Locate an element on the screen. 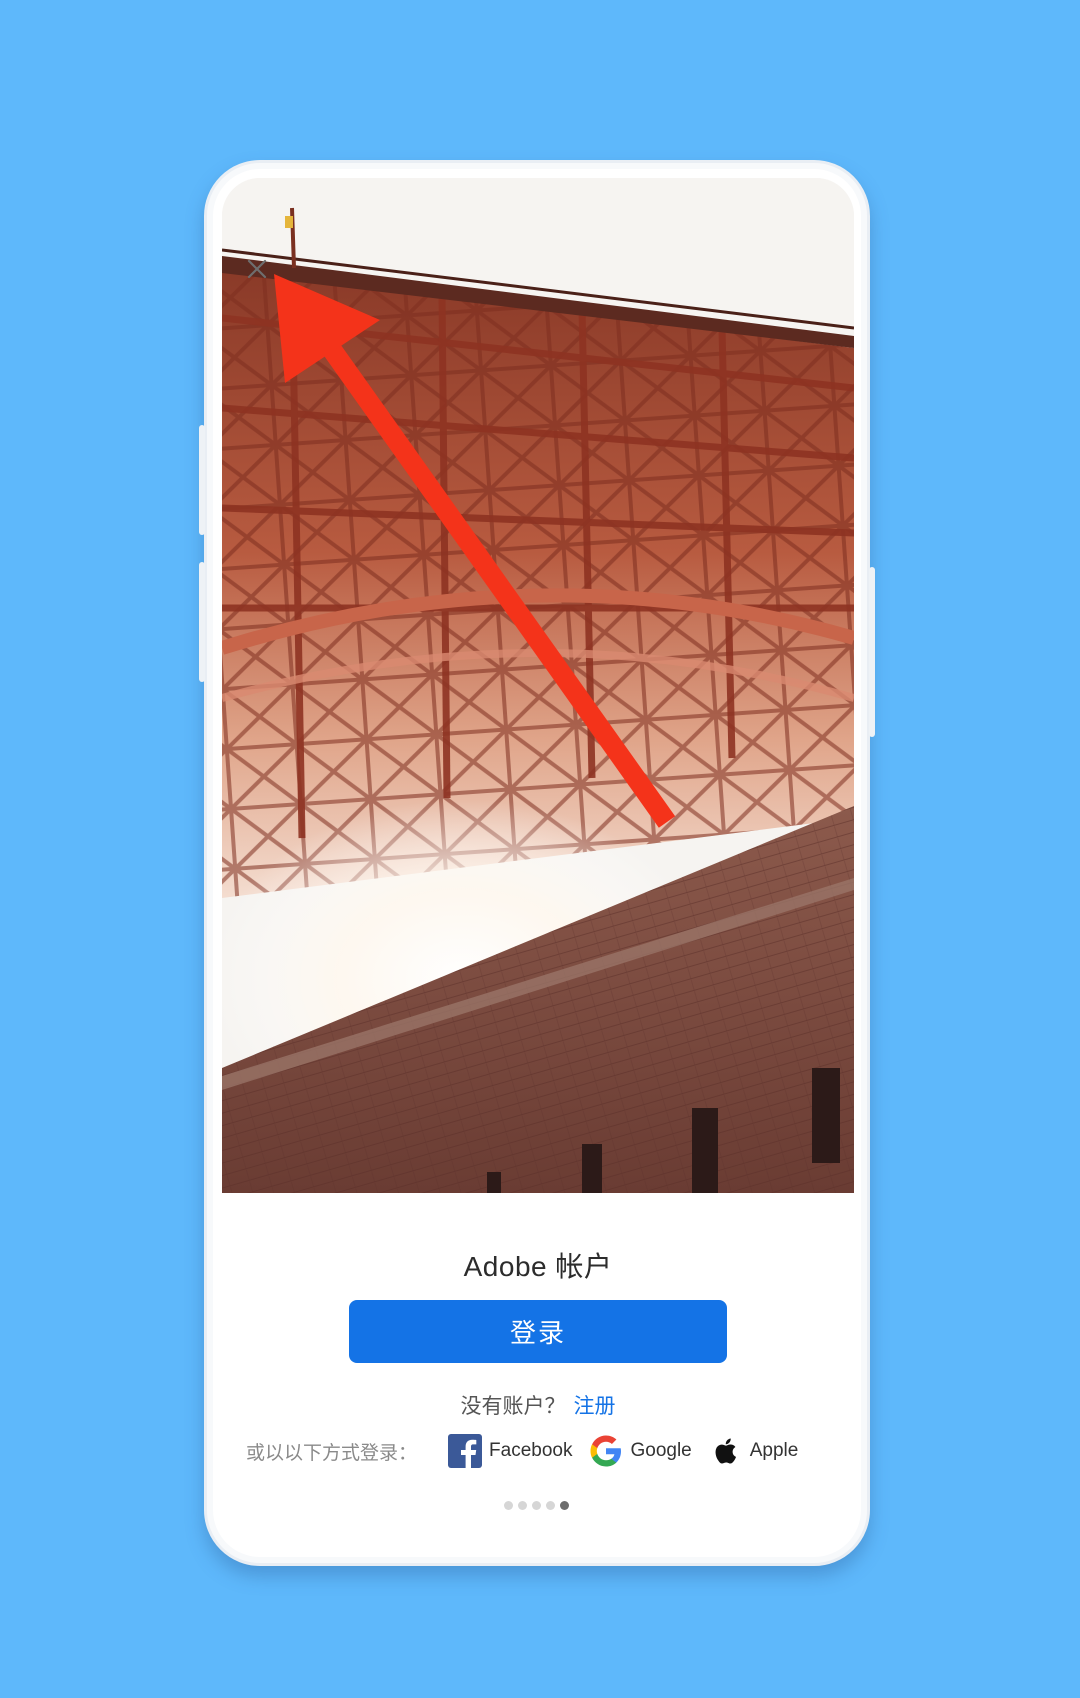 This screenshot has width=1080, height=1698. register-row: 没有账户？ 注册 is located at coordinates (538, 1405).